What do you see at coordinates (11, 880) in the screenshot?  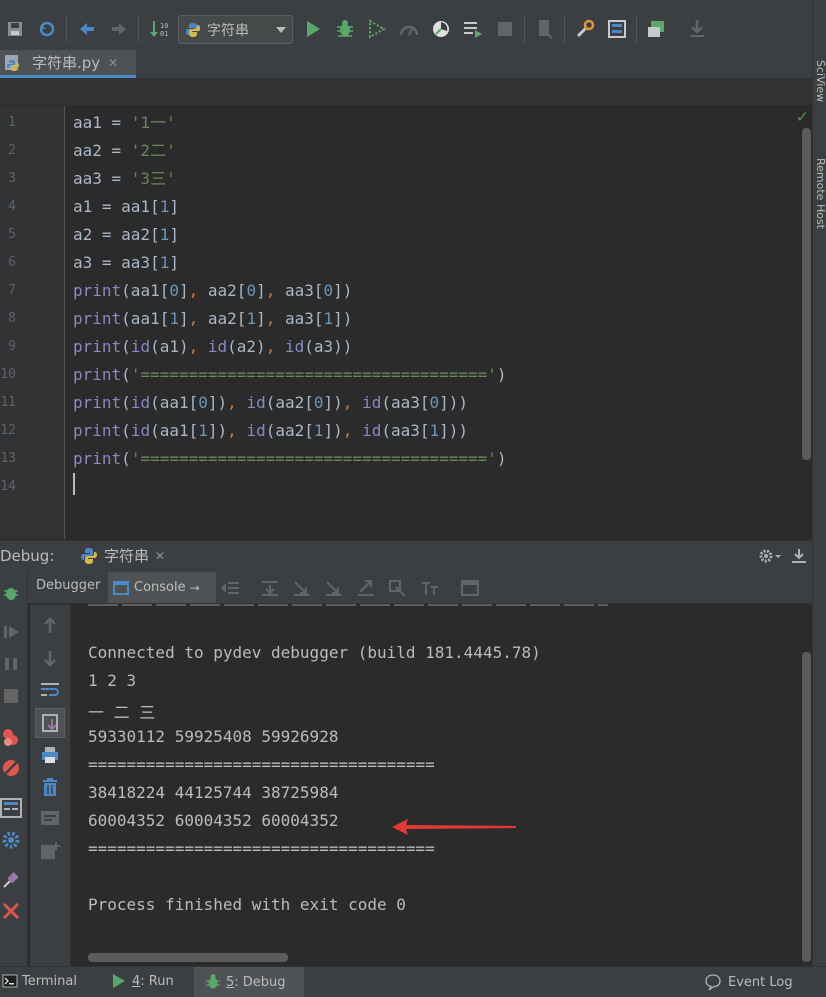 I see `pin-icon` at bounding box center [11, 880].